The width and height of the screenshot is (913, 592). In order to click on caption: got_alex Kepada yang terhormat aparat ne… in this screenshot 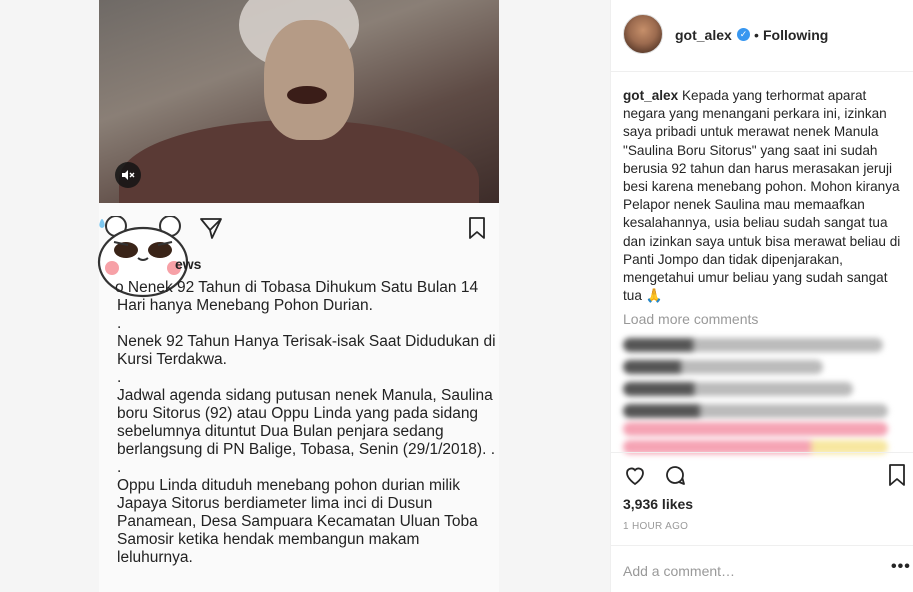, I will do `click(763, 196)`.